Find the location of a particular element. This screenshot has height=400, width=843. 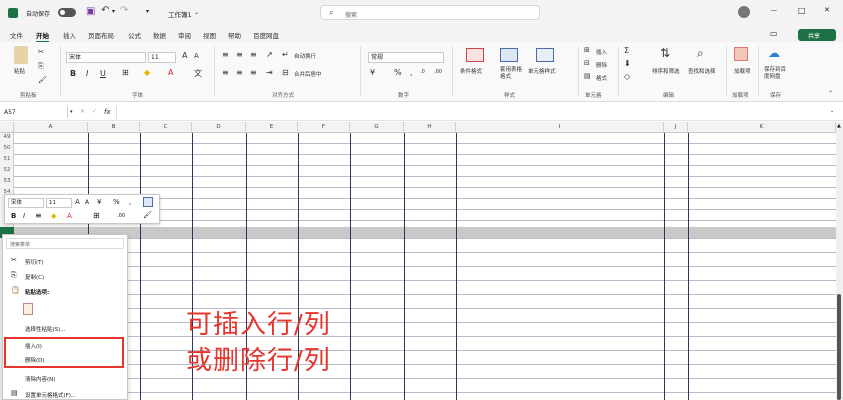

undo-dropdown-icon: ▾ is located at coordinates (113, 11).